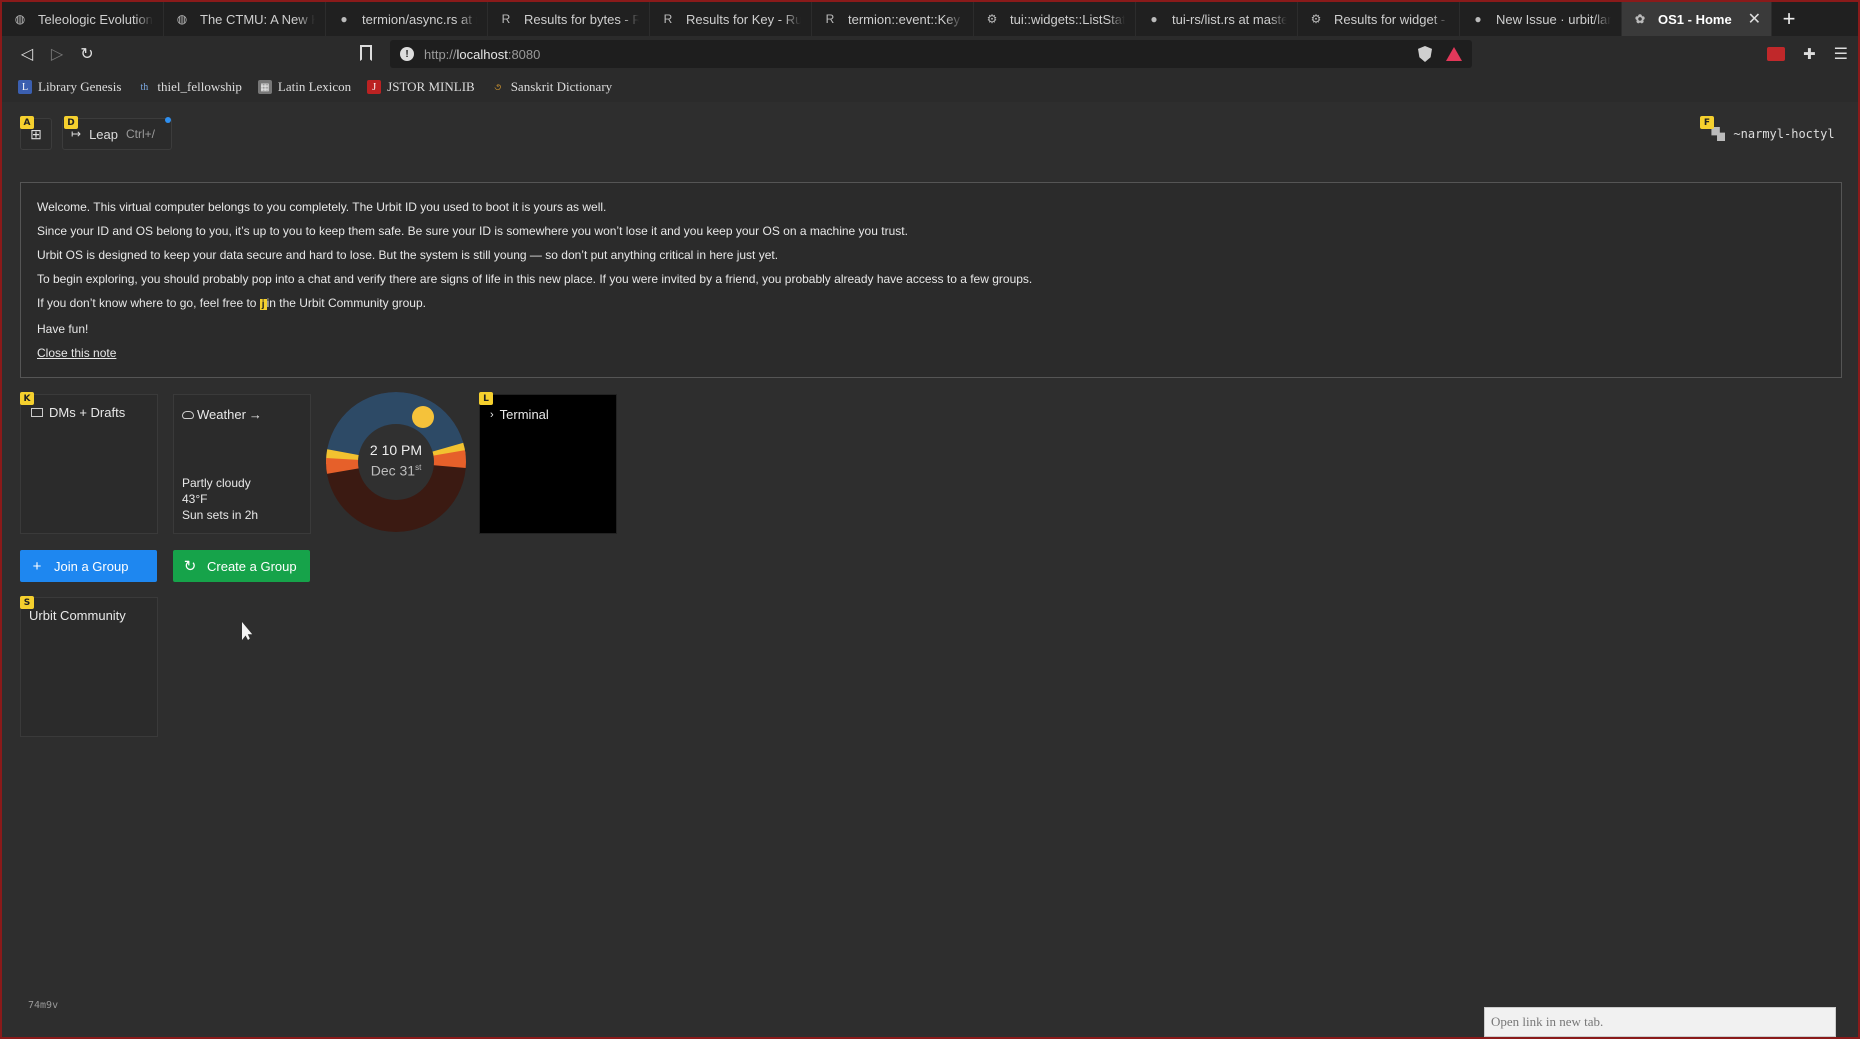  What do you see at coordinates (168, 120) in the screenshot?
I see `notification-dot` at bounding box center [168, 120].